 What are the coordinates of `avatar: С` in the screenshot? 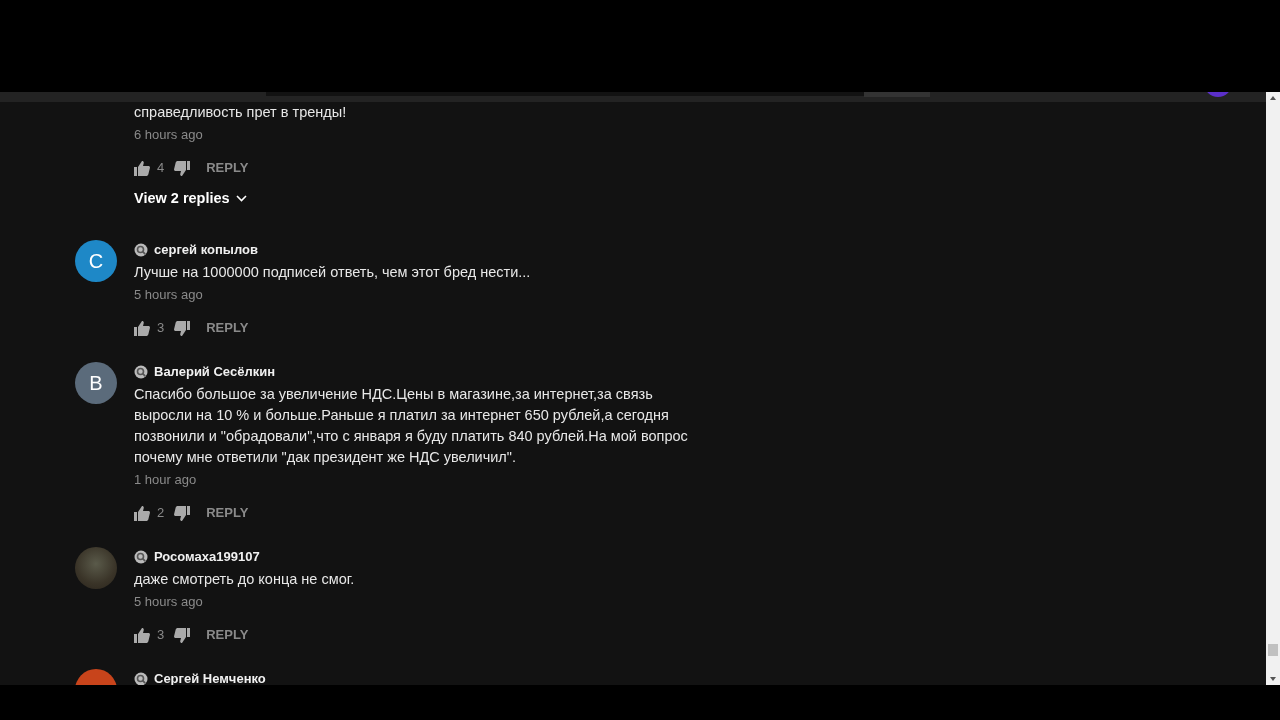 It's located at (96, 261).